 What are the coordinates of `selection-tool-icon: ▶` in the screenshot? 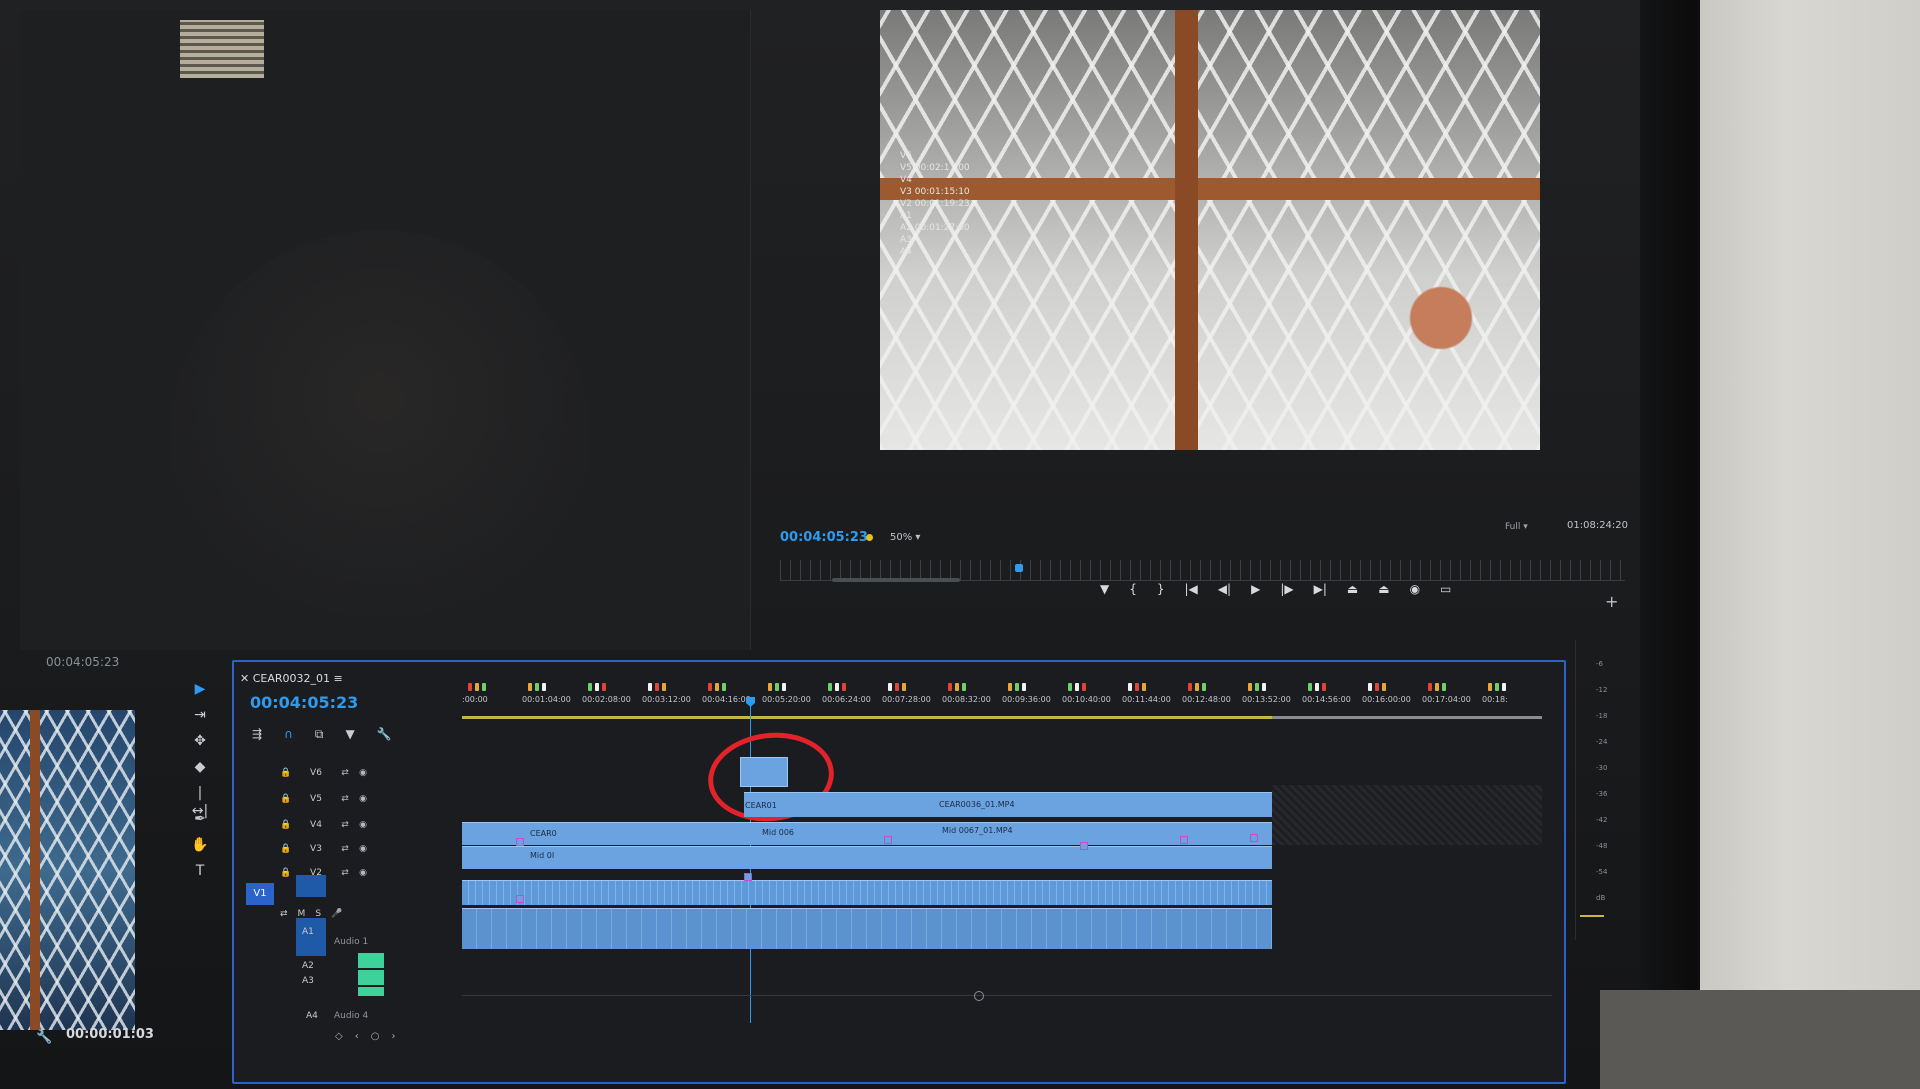 It's located at (200, 689).